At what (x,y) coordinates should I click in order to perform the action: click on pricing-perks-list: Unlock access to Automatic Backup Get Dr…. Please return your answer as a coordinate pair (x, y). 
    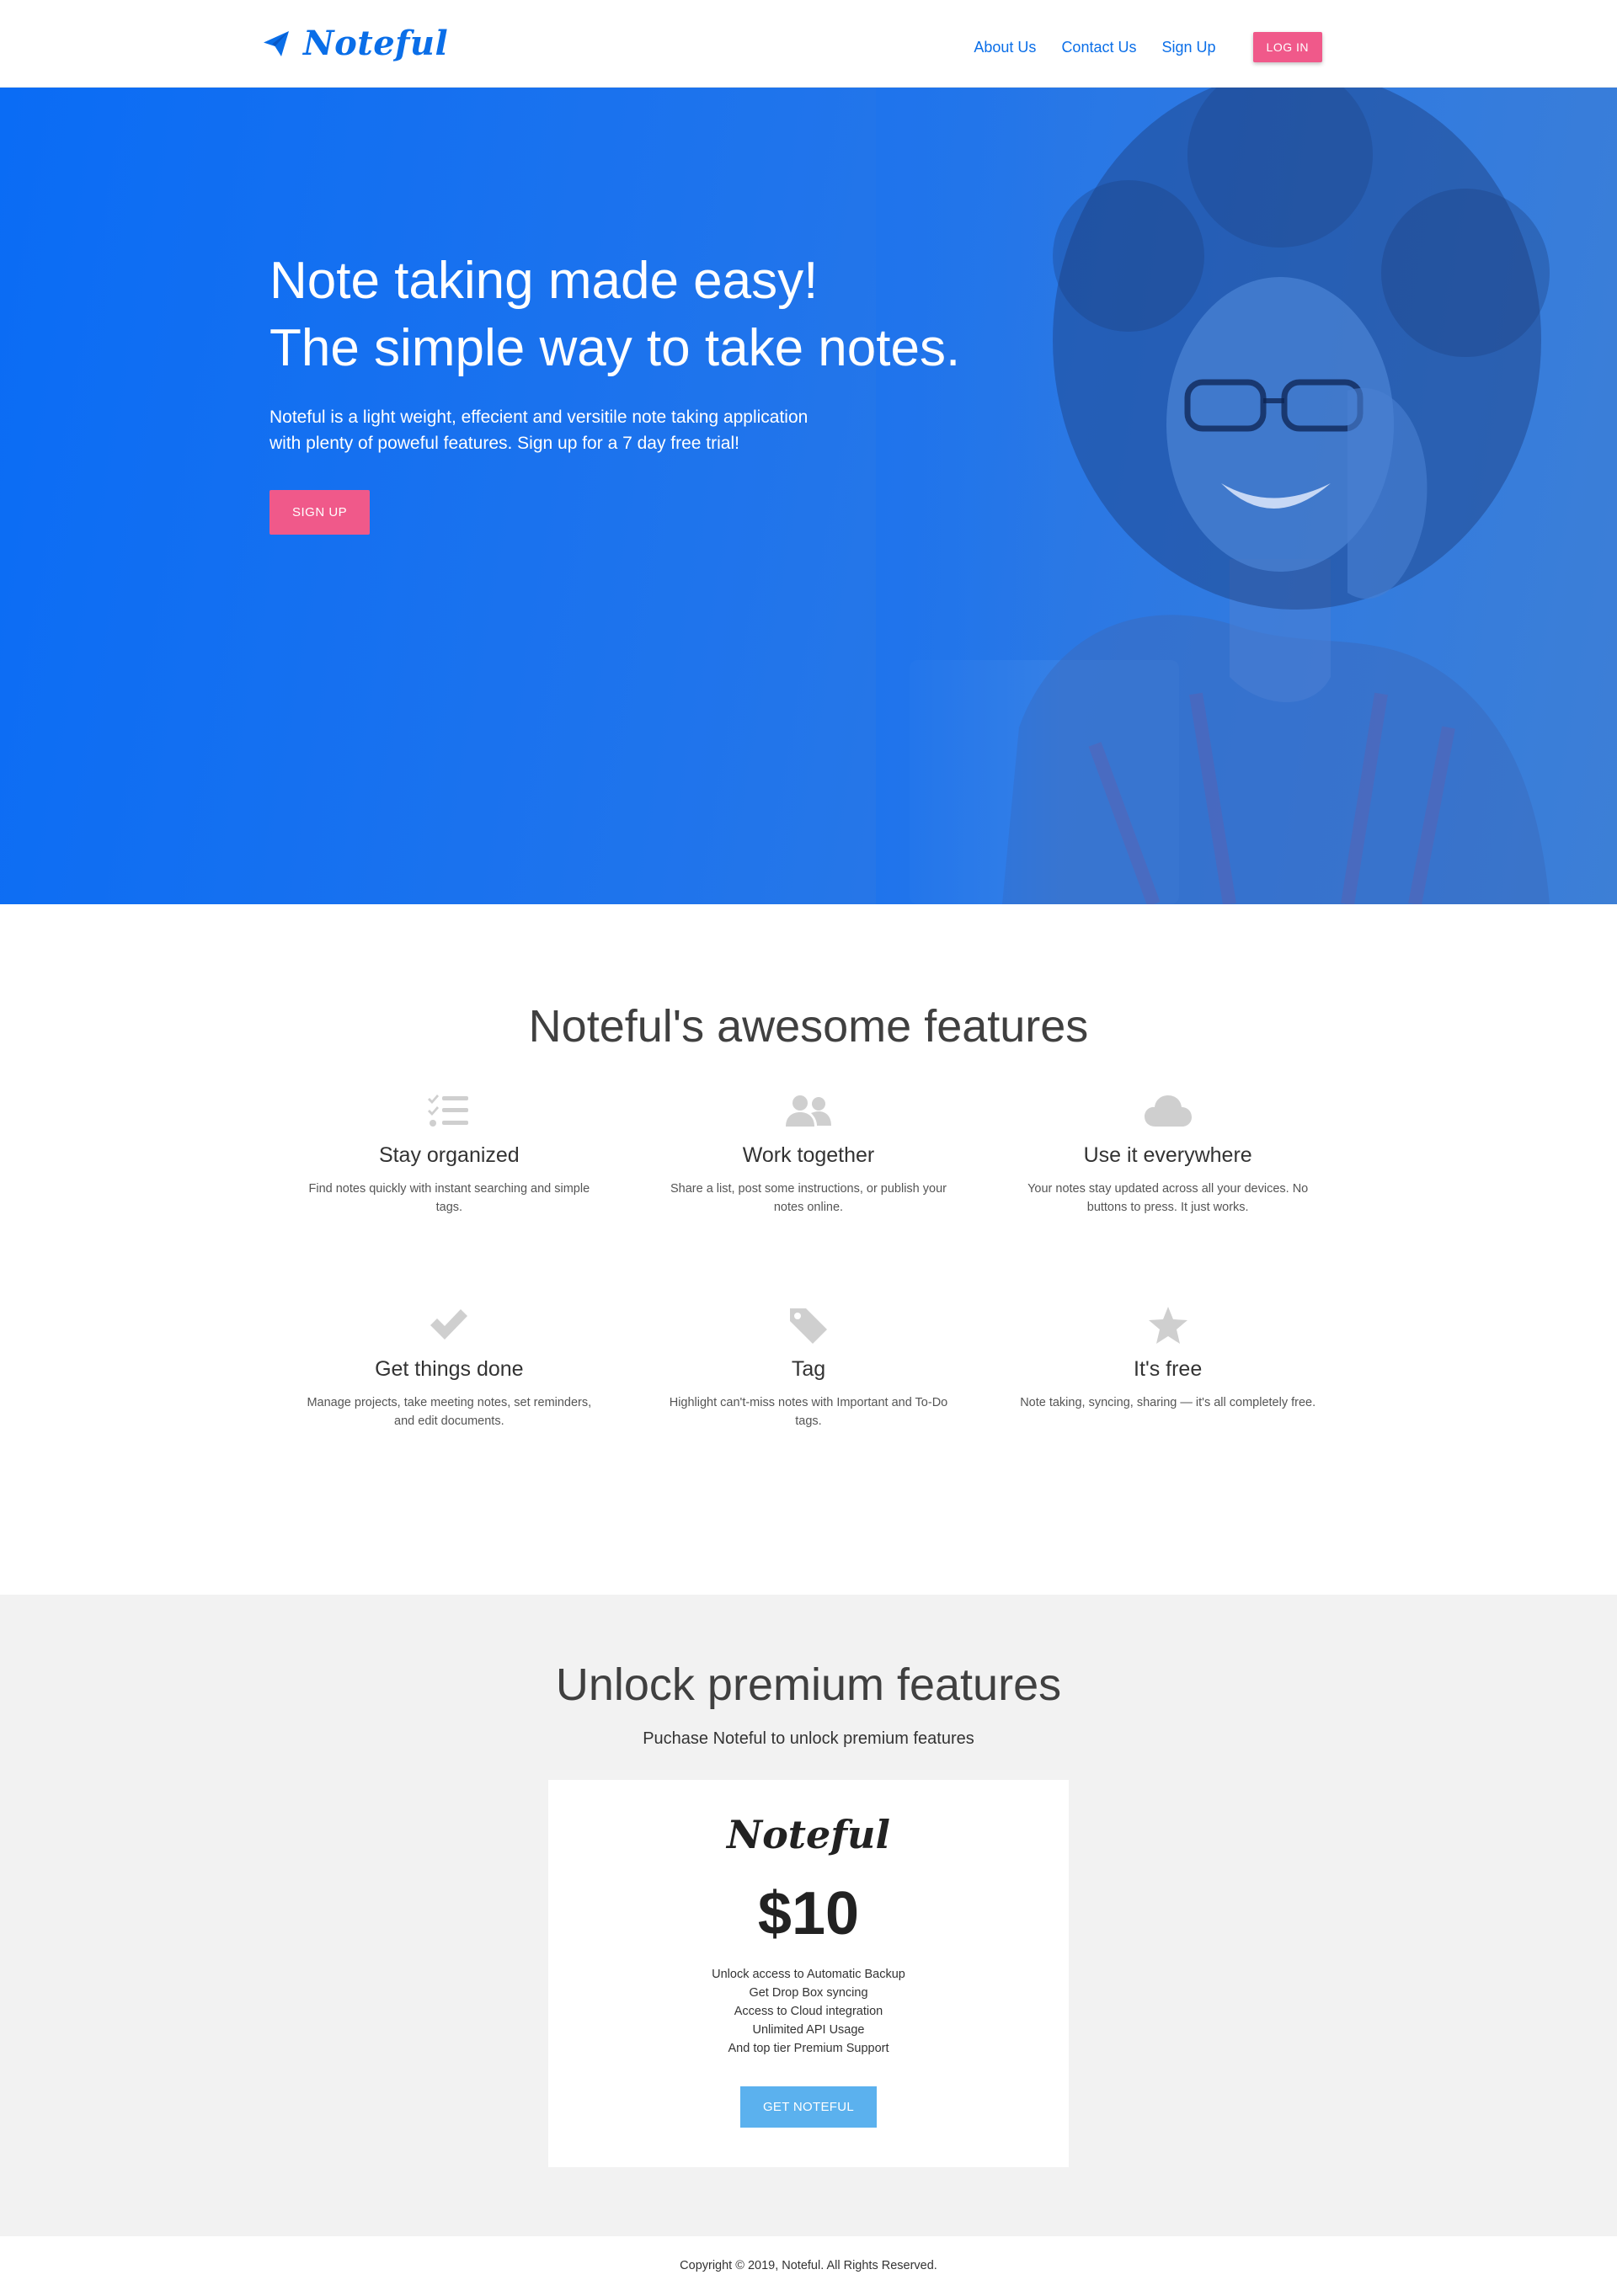
    Looking at the image, I should click on (808, 2011).